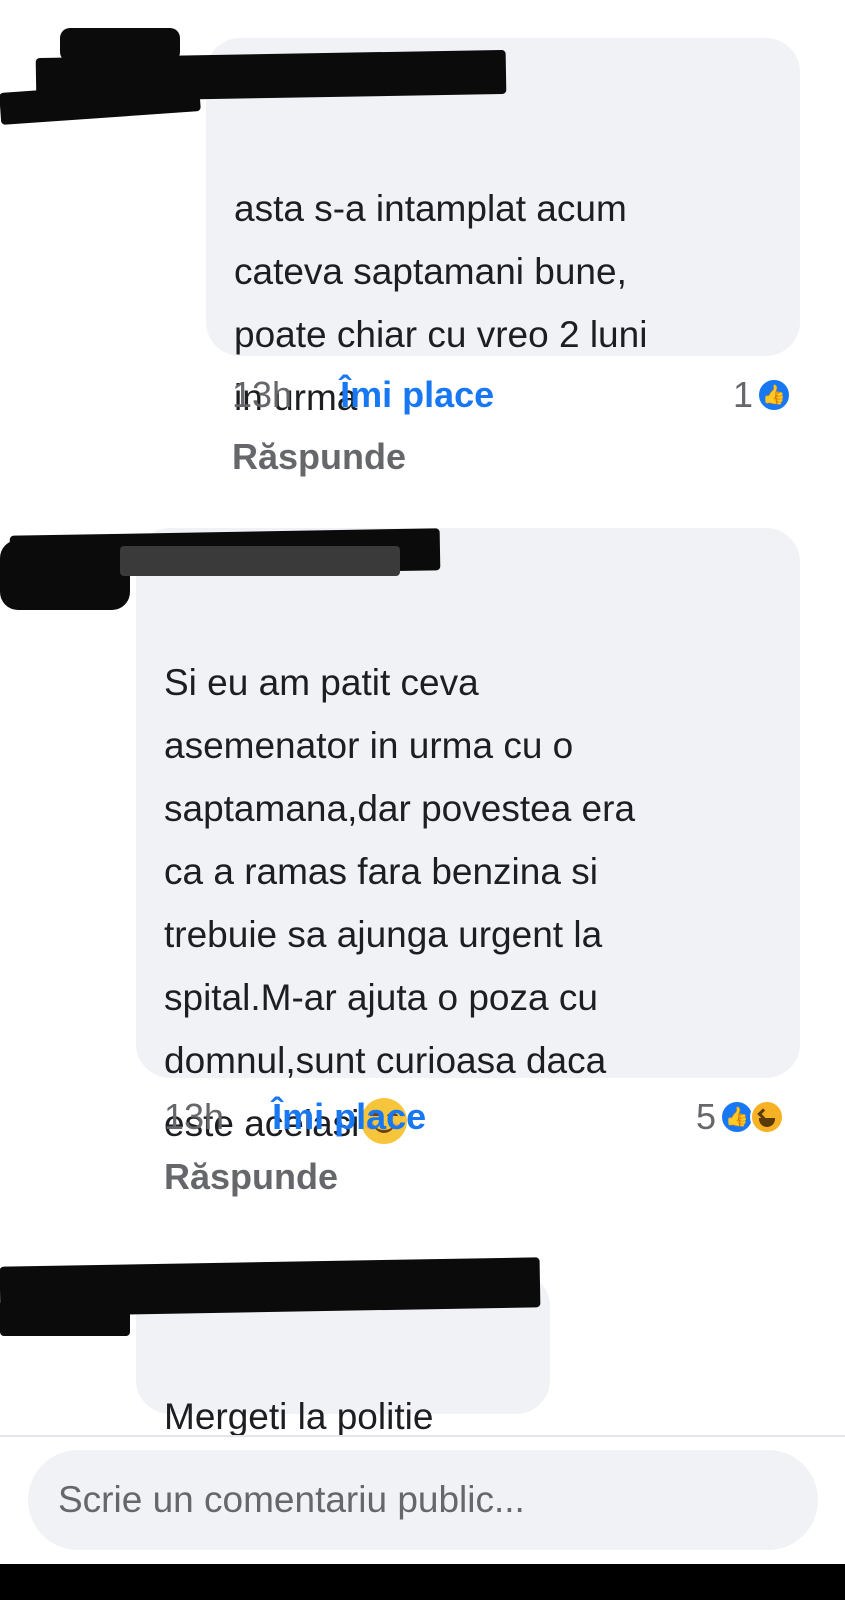 The height and width of the screenshot is (1600, 845). I want to click on comment-text: Mergeti la politie, so click(299, 1416).